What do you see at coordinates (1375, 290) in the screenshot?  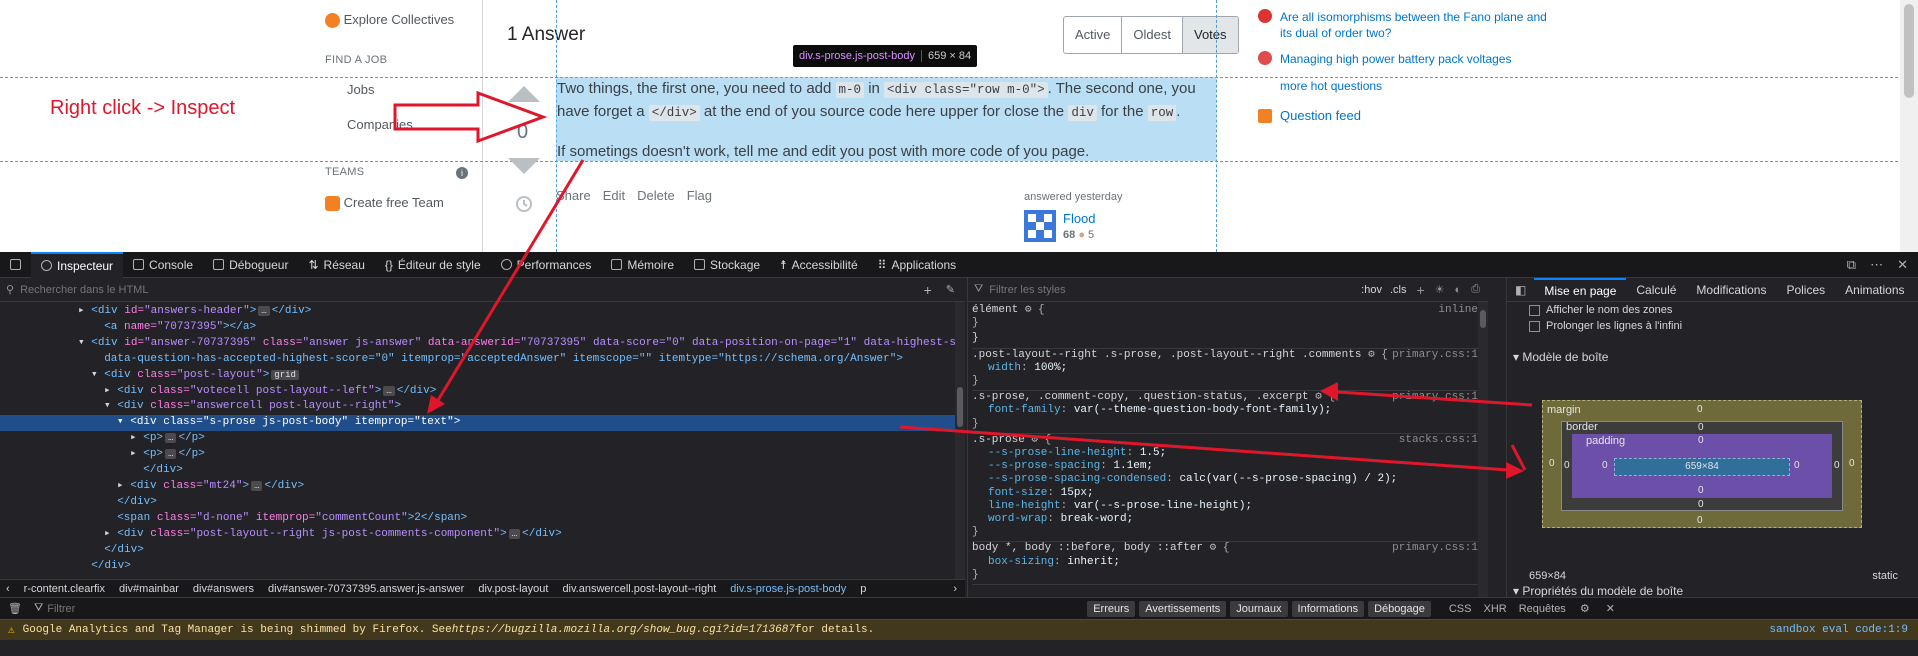 I see `hov-toggle: :hov` at bounding box center [1375, 290].